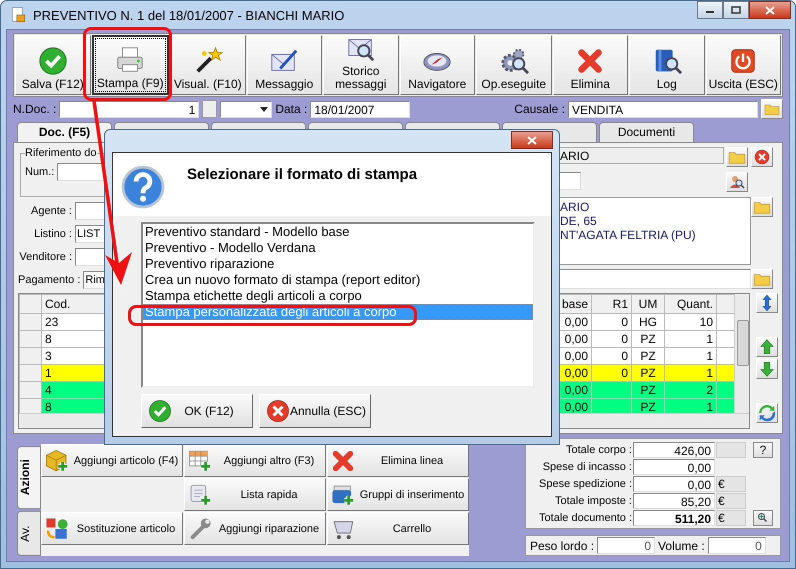 Image resolution: width=796 pixels, height=569 pixels. Describe the element at coordinates (674, 500) in the screenshot. I see `total-value: 85,20` at that location.